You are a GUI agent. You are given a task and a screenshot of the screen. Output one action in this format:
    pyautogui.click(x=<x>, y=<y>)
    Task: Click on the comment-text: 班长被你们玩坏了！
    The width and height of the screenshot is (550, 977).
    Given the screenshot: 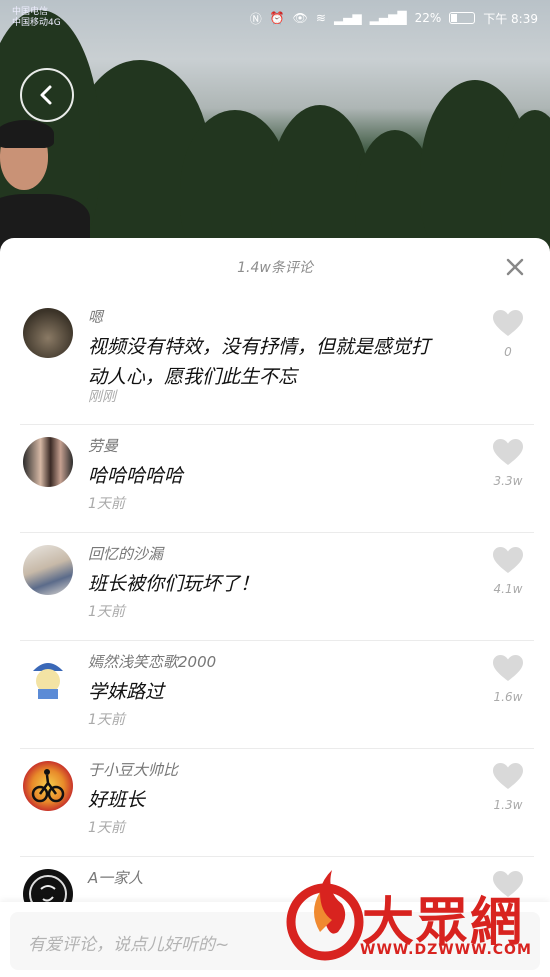 What is the action you would take?
    pyautogui.click(x=174, y=584)
    